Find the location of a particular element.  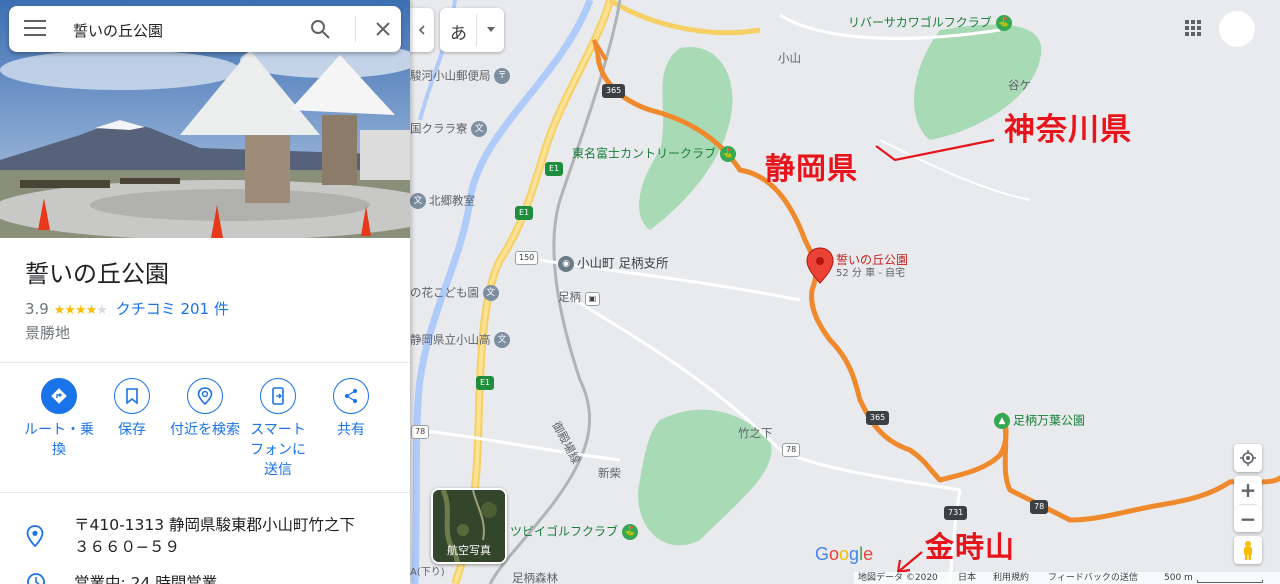

map-label-takenoshita: 竹之下 is located at coordinates (755, 433).